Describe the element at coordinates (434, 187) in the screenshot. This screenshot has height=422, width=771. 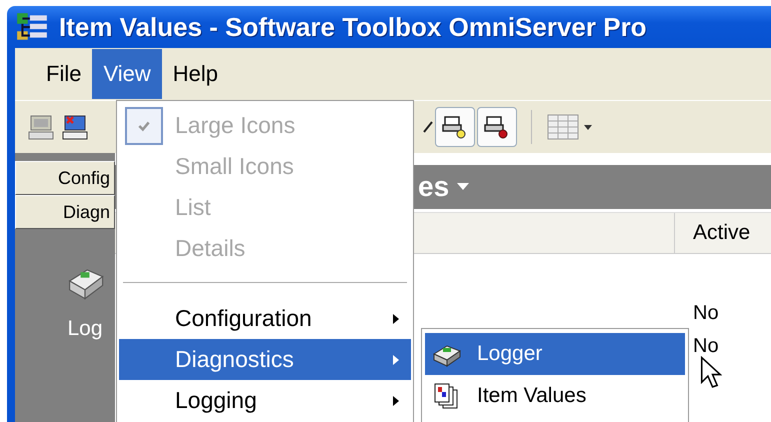
I see `panel-title: es` at that location.